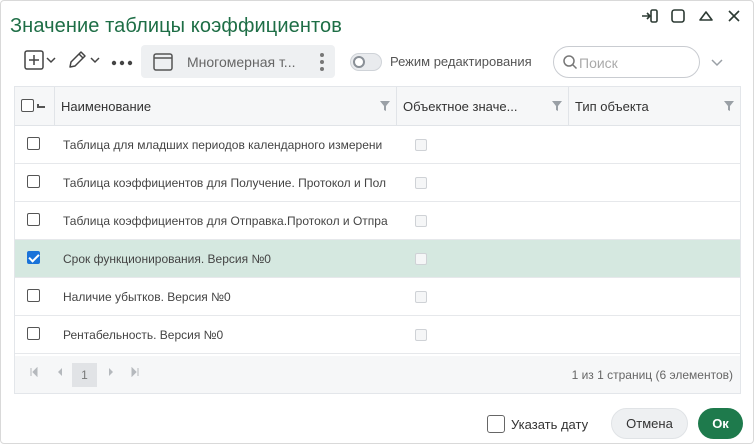 This screenshot has height=444, width=754. I want to click on toolbar: Многомерная т... Режим редактирования, so click(377, 62).